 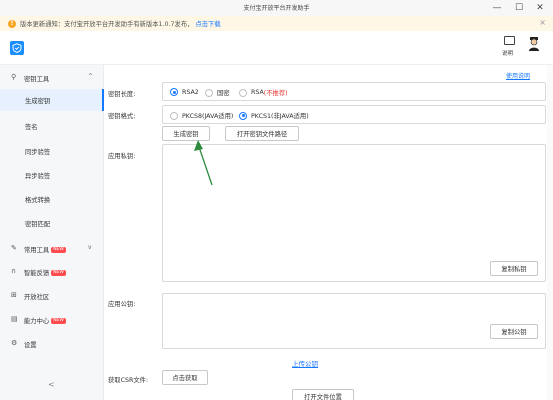 I want to click on title-bar: 支付宝开放平台开发助手 — ☐ ✕, so click(x=276, y=8).